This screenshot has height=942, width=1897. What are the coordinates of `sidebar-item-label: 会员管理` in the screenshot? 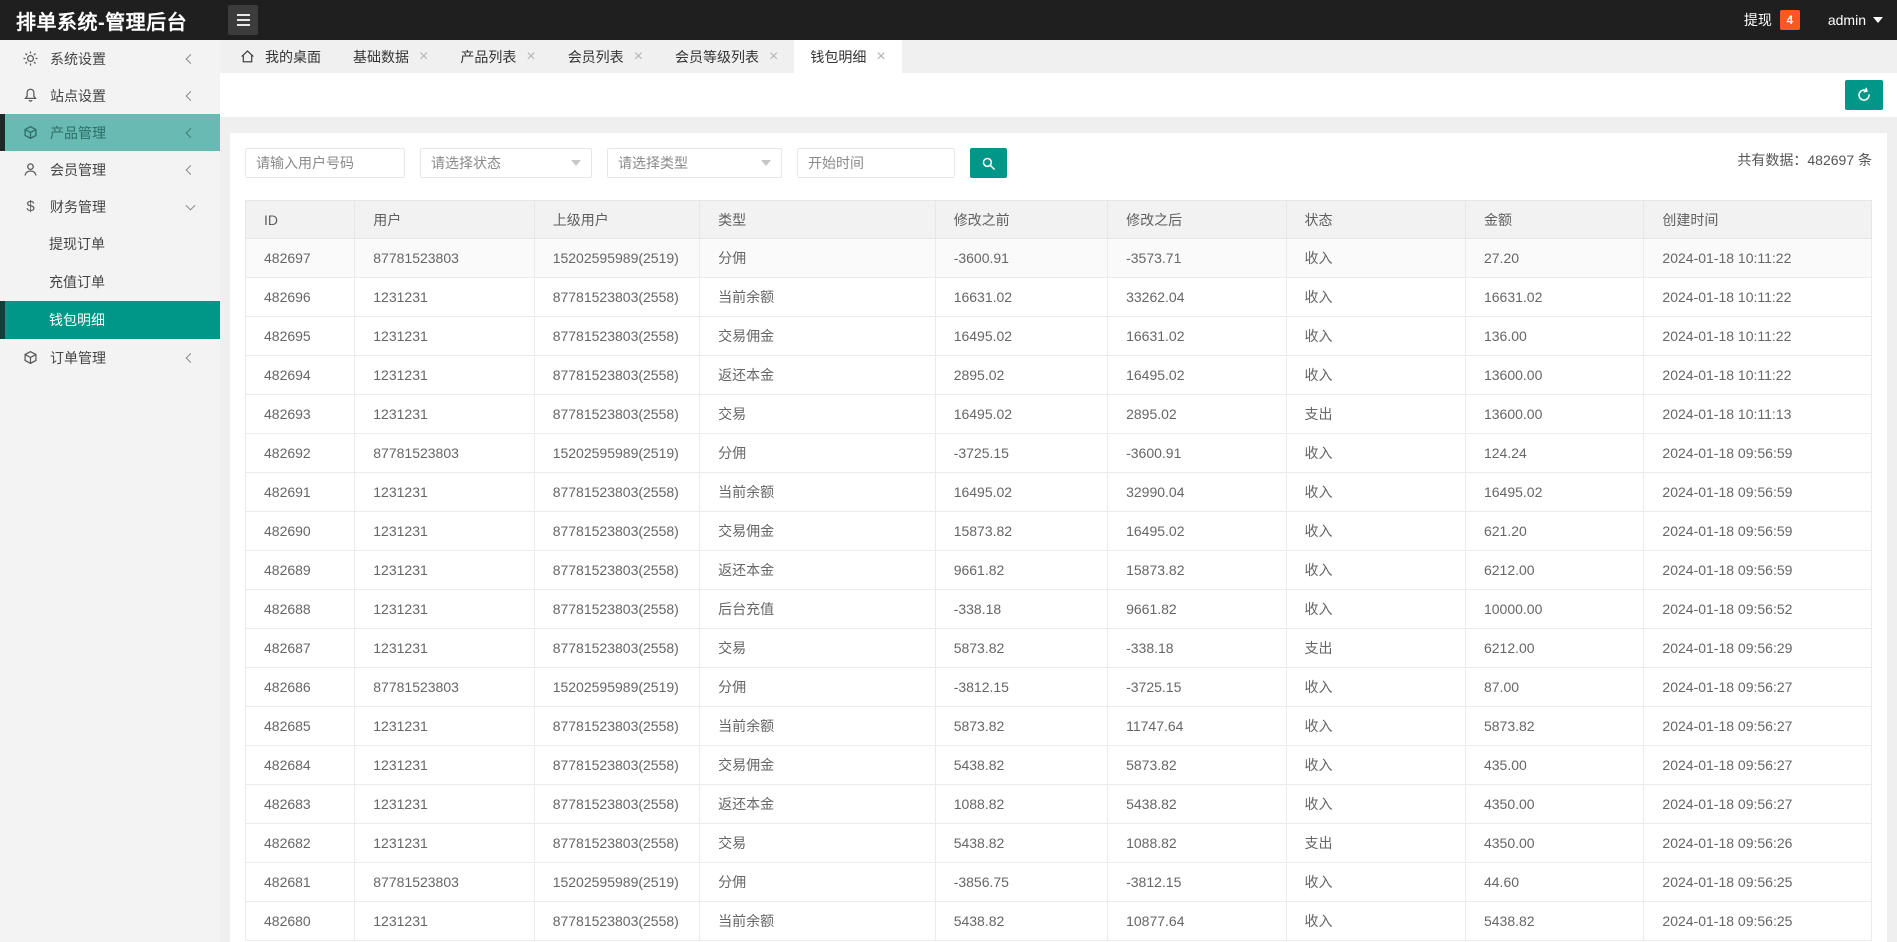 It's located at (78, 169).